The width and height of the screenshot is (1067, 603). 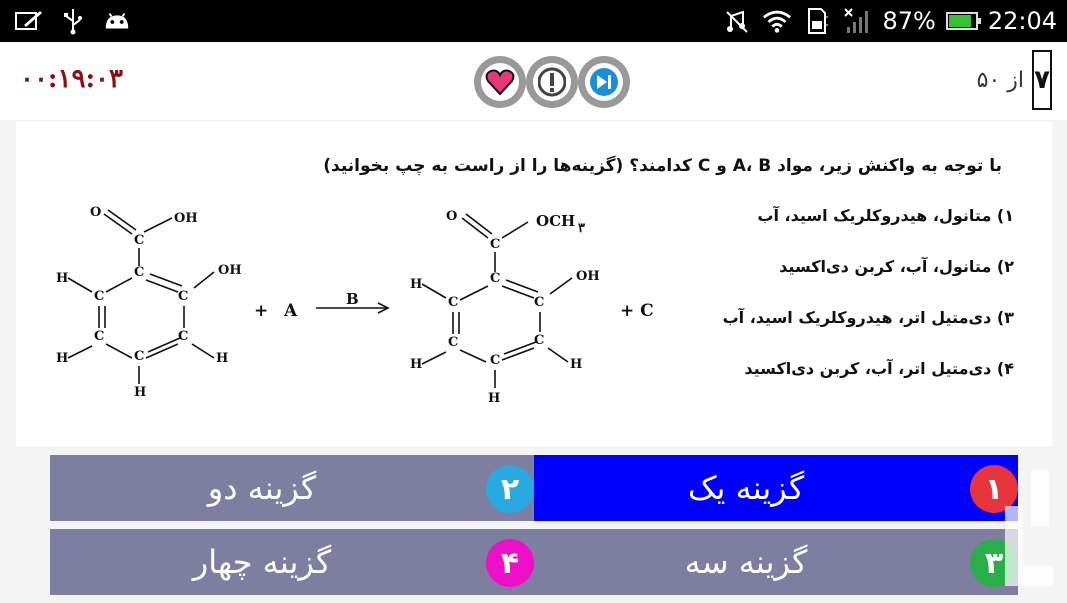 I want to click on signal-icon, so click(x=857, y=21).